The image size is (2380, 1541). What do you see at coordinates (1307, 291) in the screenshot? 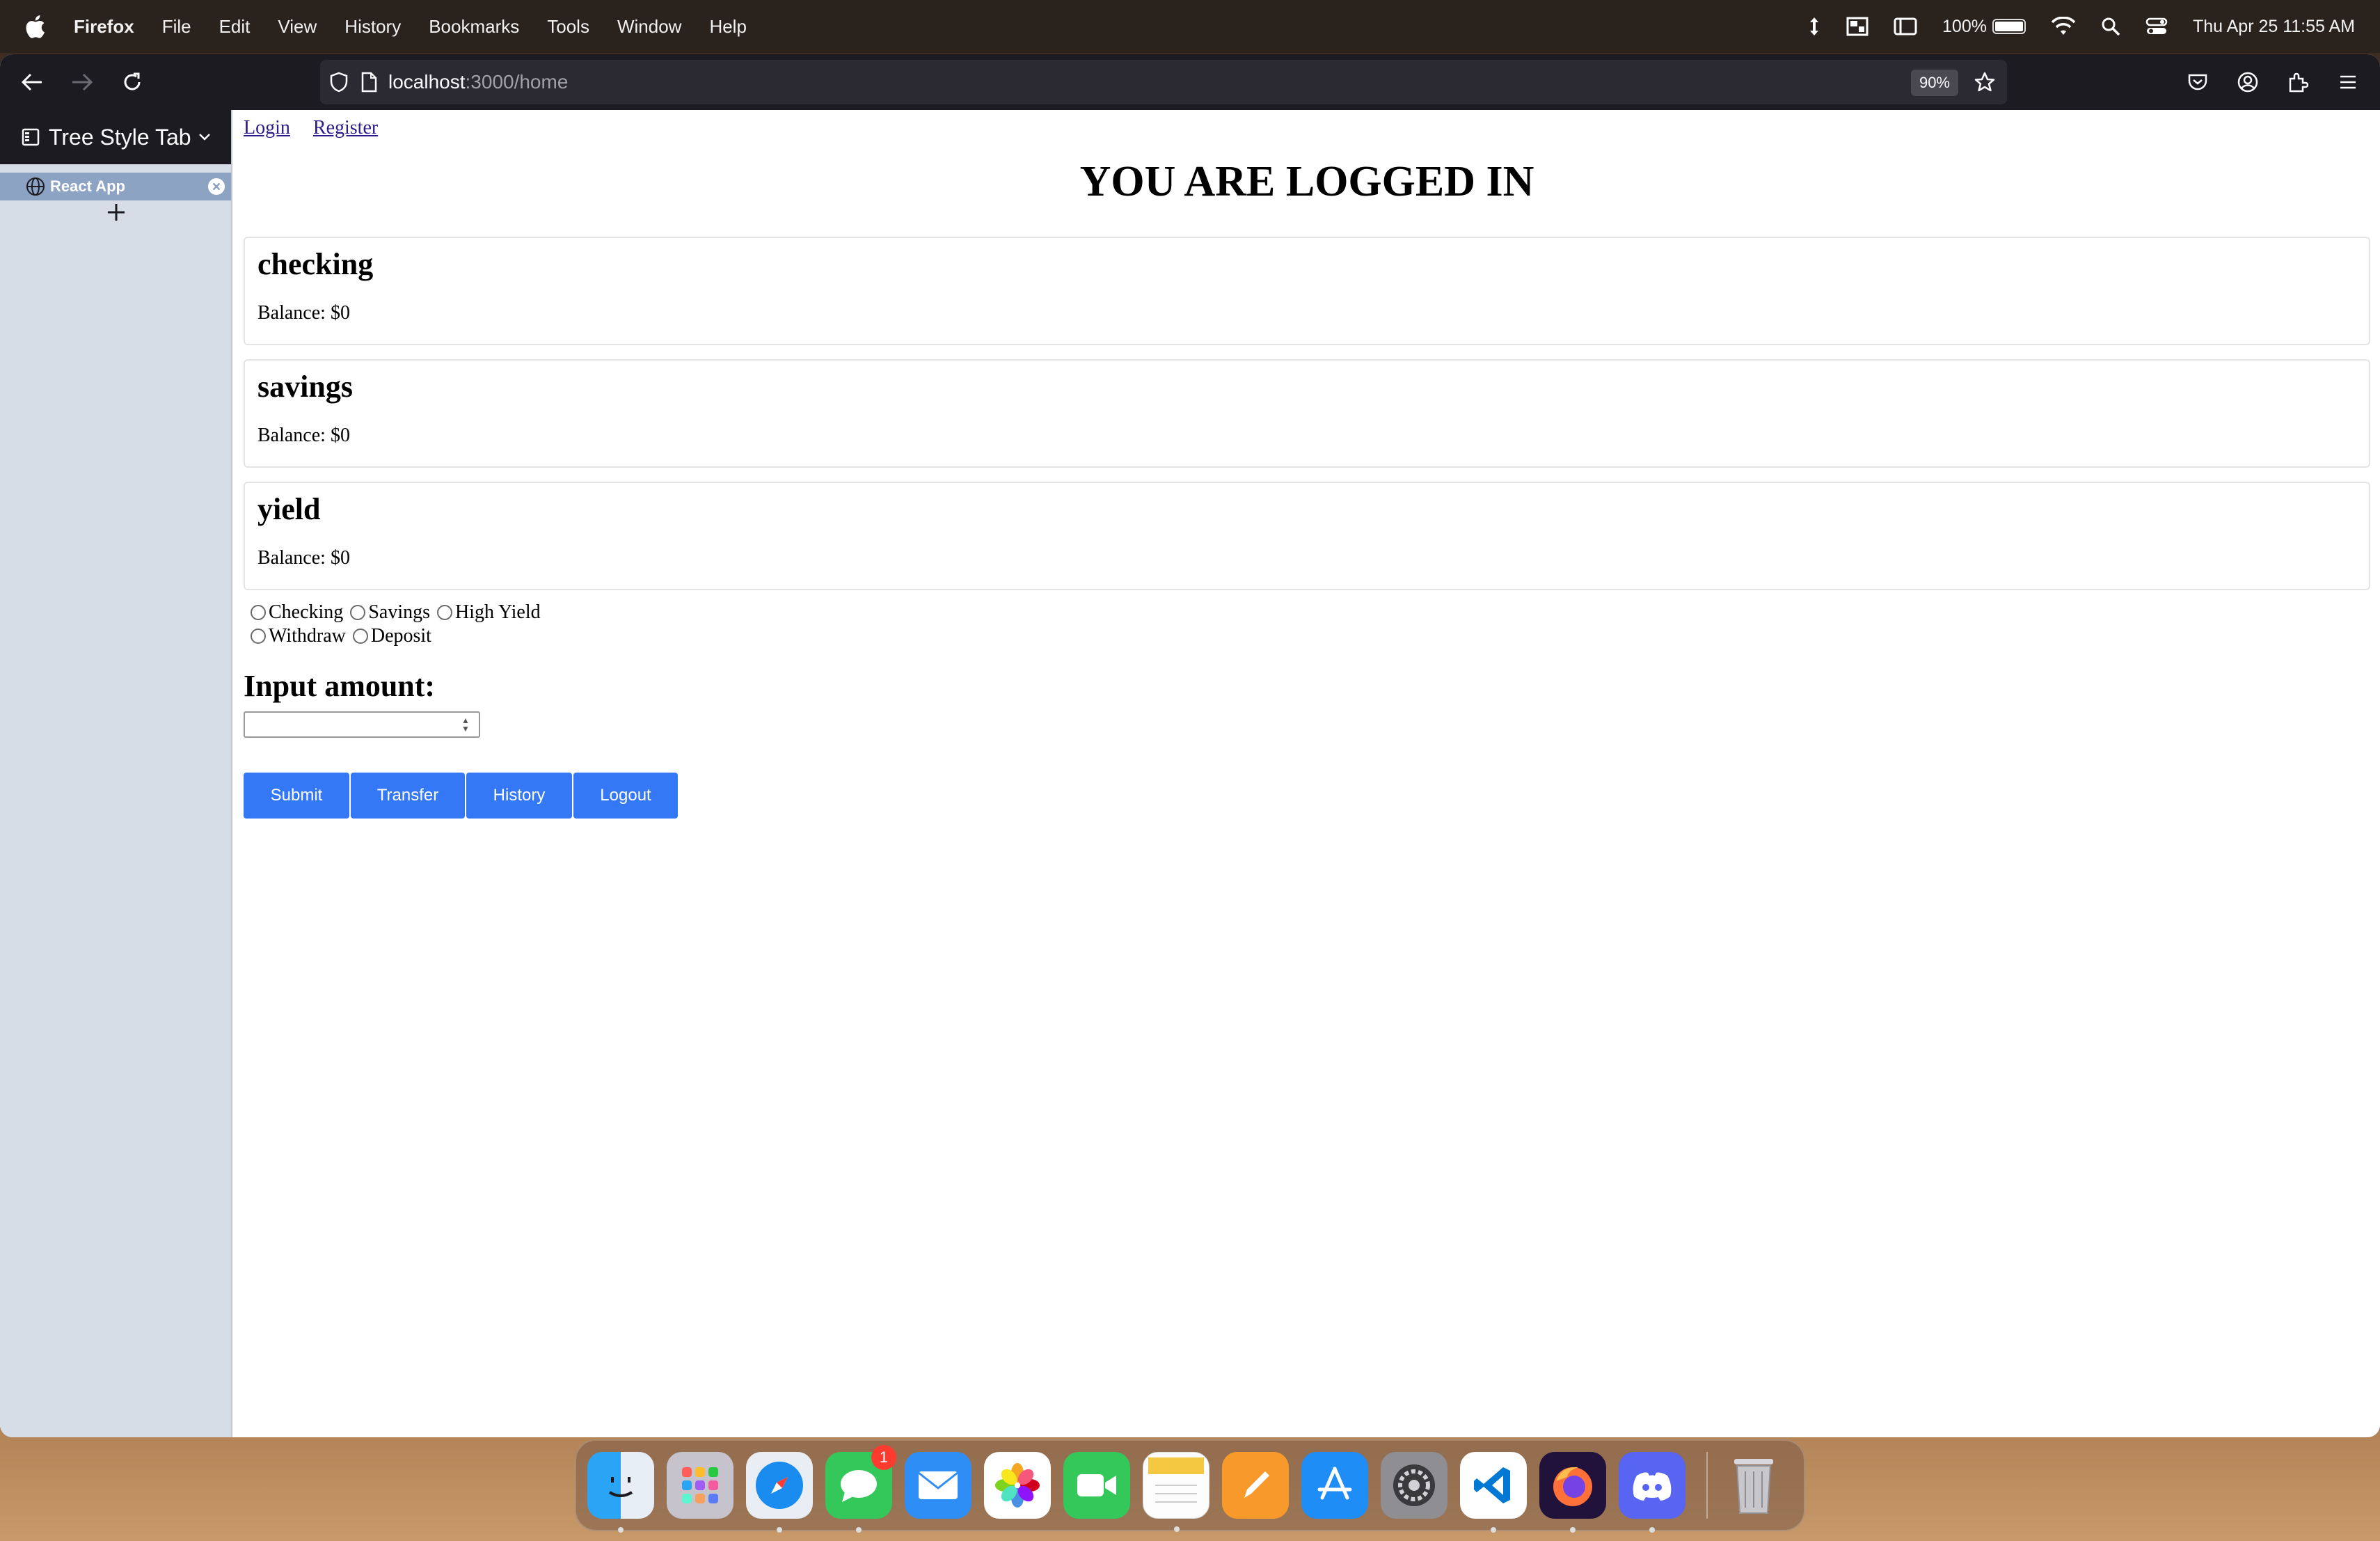
I see `account-card-checking: checking Balance: $0` at bounding box center [1307, 291].